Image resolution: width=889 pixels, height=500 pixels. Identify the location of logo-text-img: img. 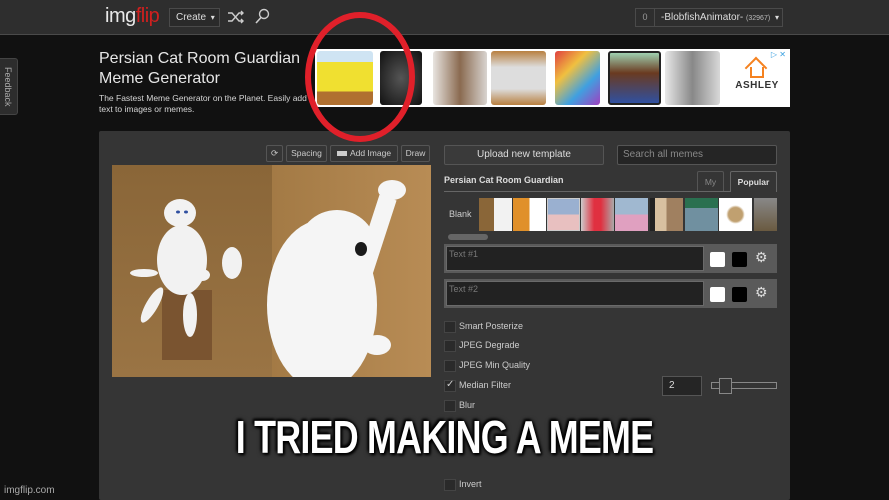
(120, 16).